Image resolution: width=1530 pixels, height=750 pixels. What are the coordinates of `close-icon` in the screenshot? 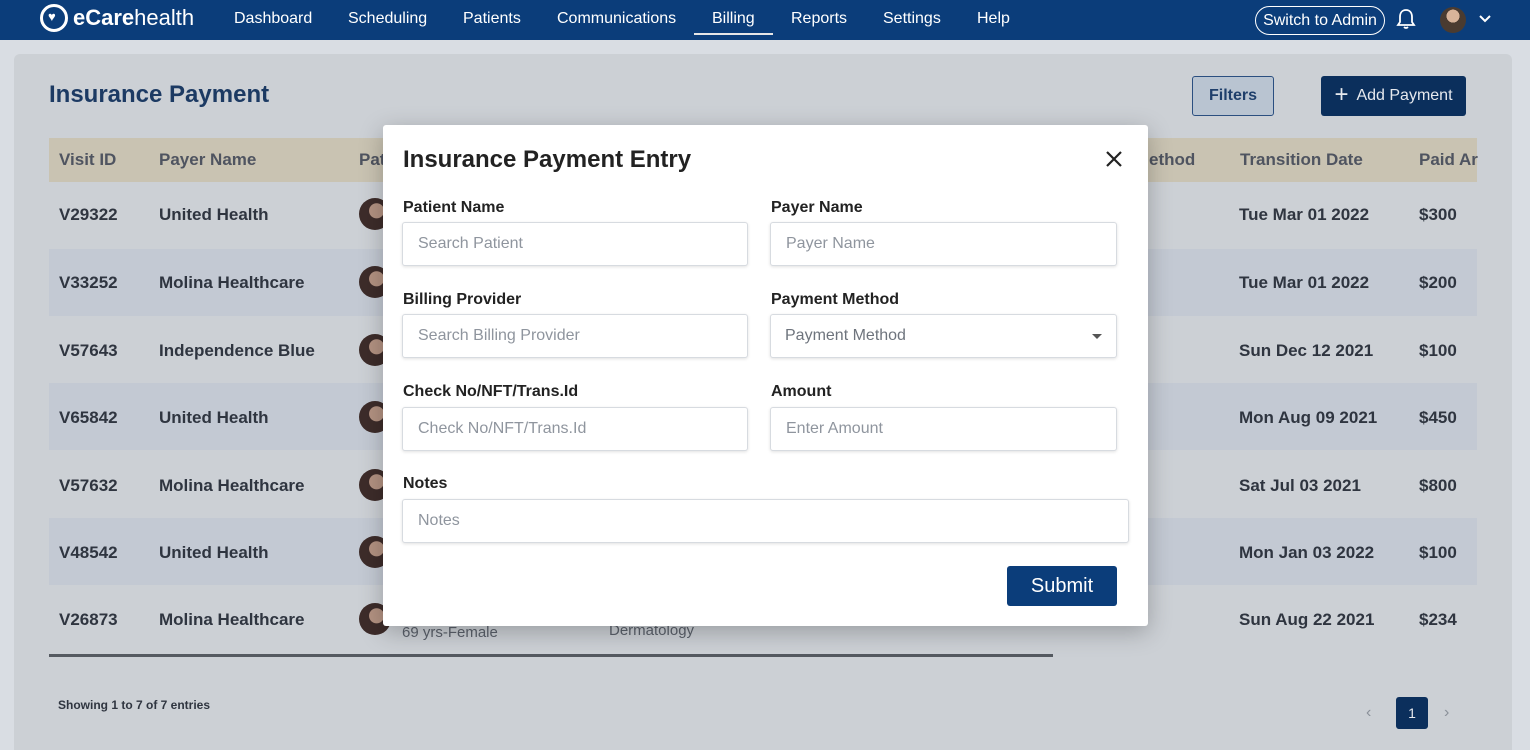 It's located at (1114, 159).